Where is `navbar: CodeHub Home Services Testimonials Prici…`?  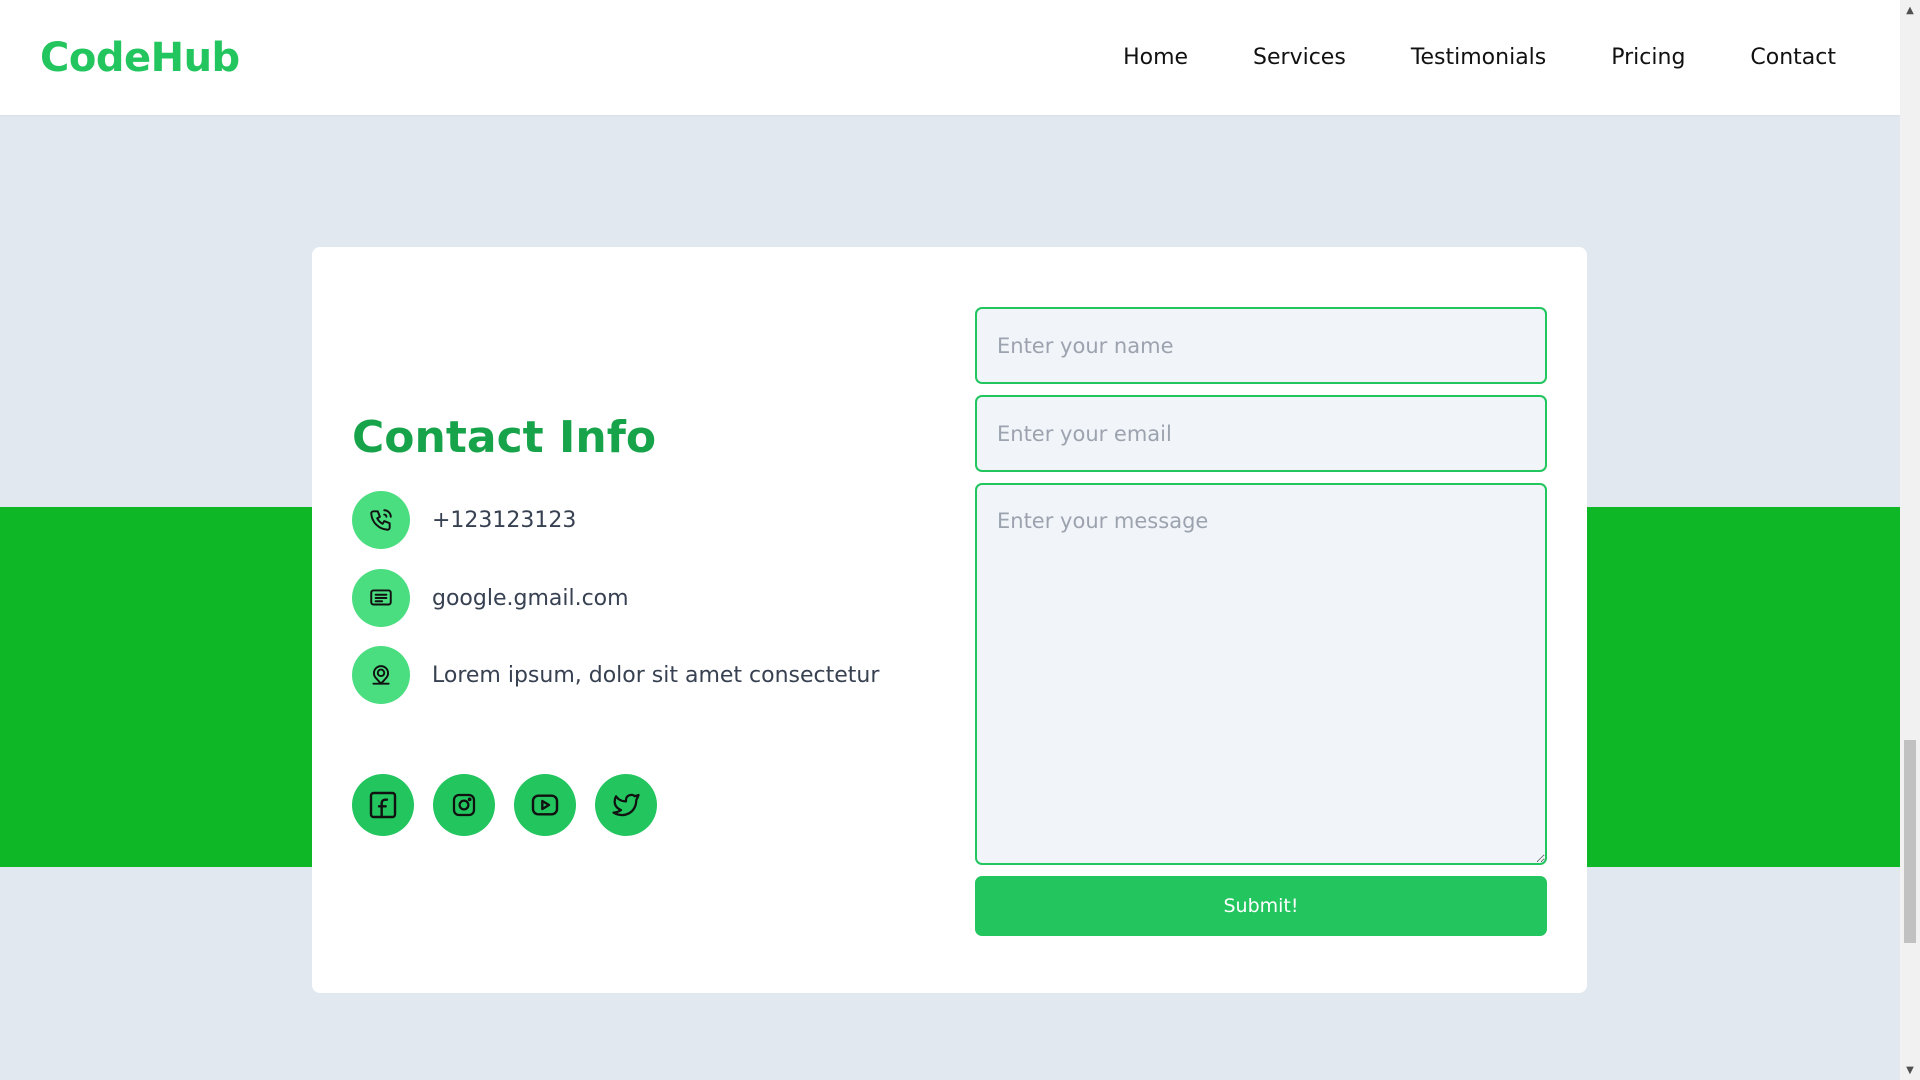 navbar: CodeHub Home Services Testimonials Prici… is located at coordinates (950, 57).